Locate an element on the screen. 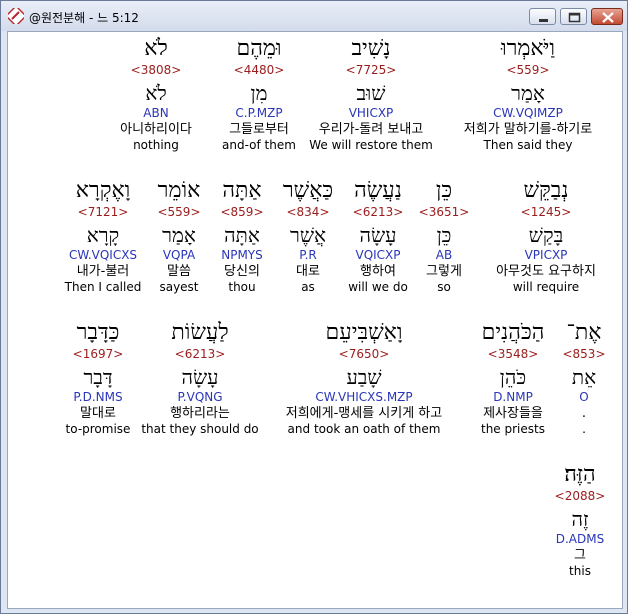 This screenshot has height=614, width=628. root-word: שׁוּב is located at coordinates (371, 93).